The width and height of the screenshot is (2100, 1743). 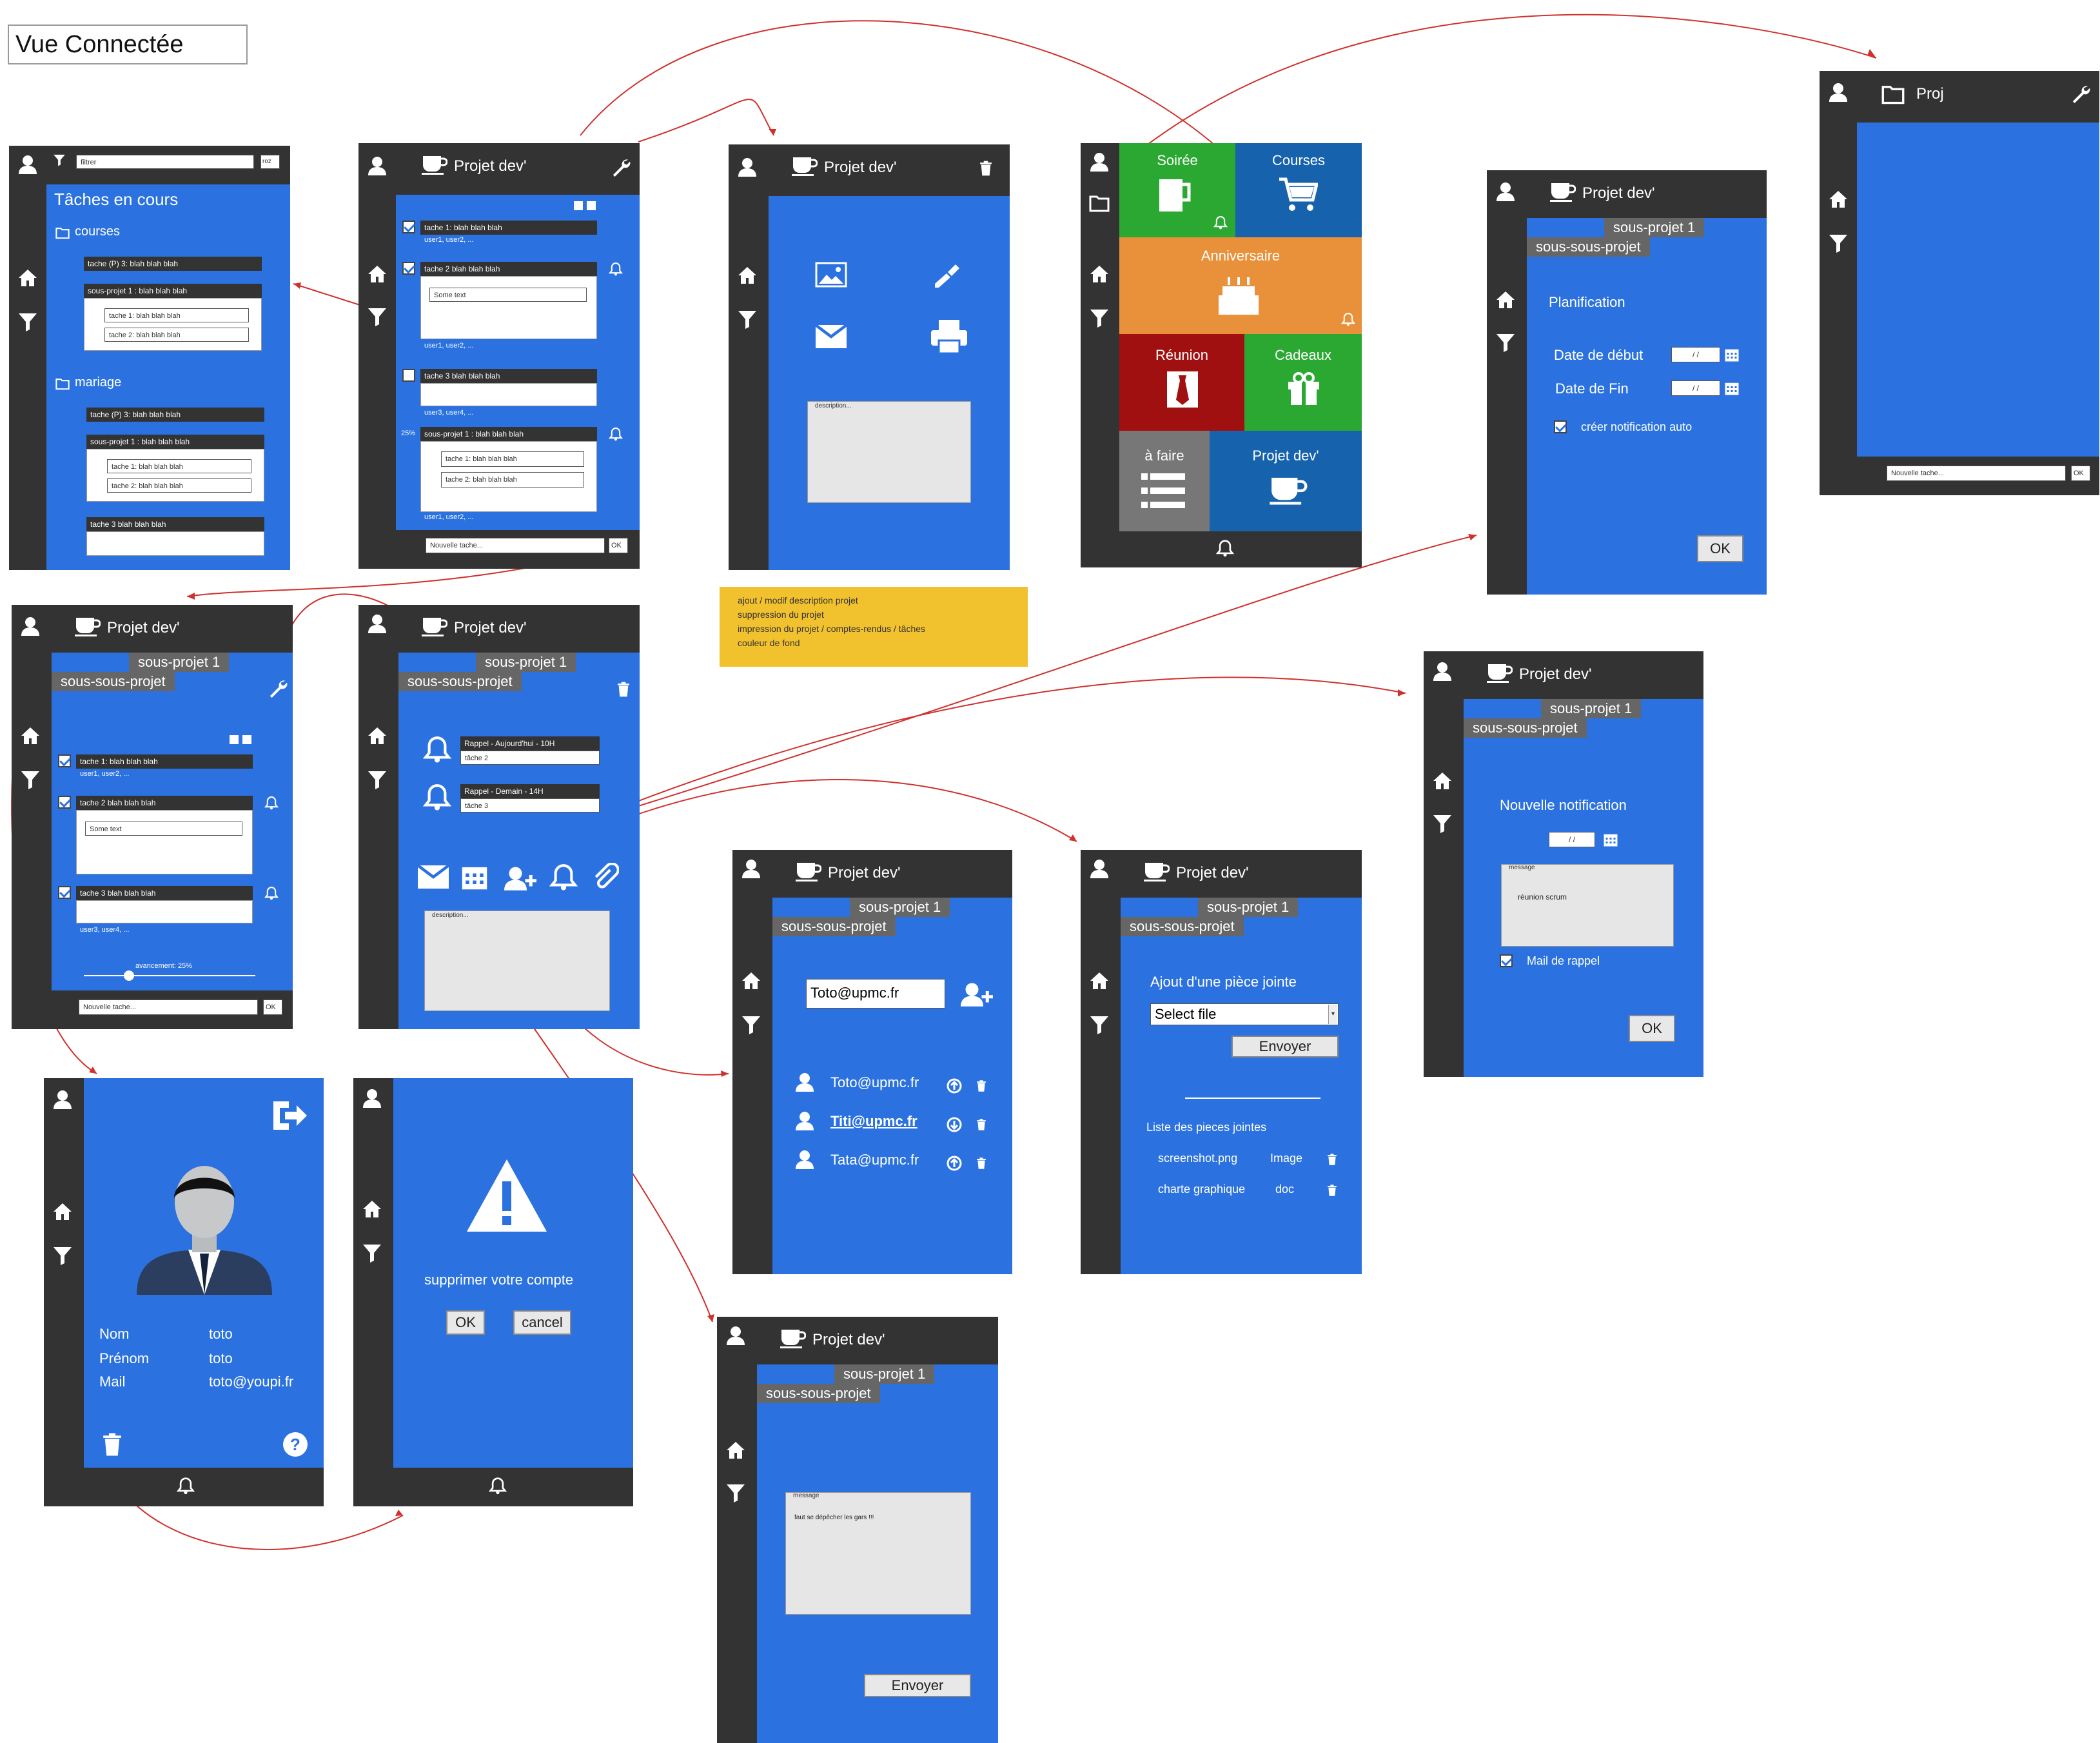 What do you see at coordinates (918, 1686) in the screenshot?
I see `send-button: Envoyer` at bounding box center [918, 1686].